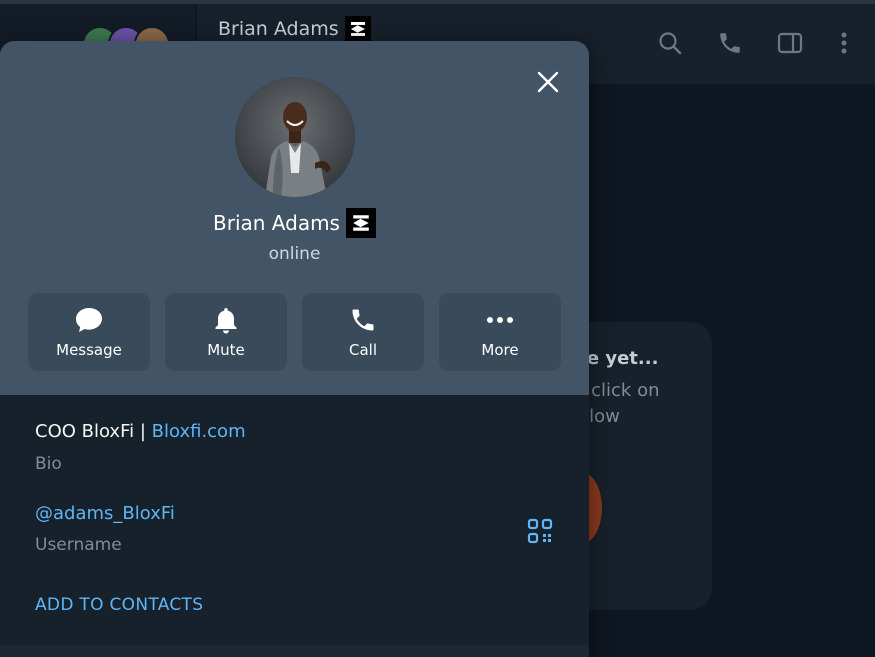  I want to click on profile-actions: Message Mute Call More, so click(294, 332).